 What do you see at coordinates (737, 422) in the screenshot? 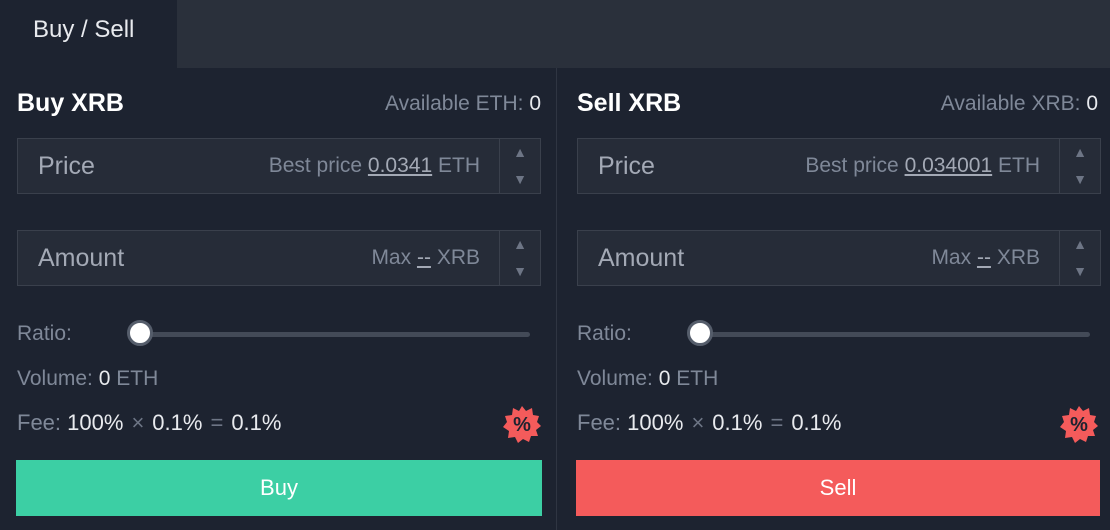
I see `sell-fee-base: 0.1%` at bounding box center [737, 422].